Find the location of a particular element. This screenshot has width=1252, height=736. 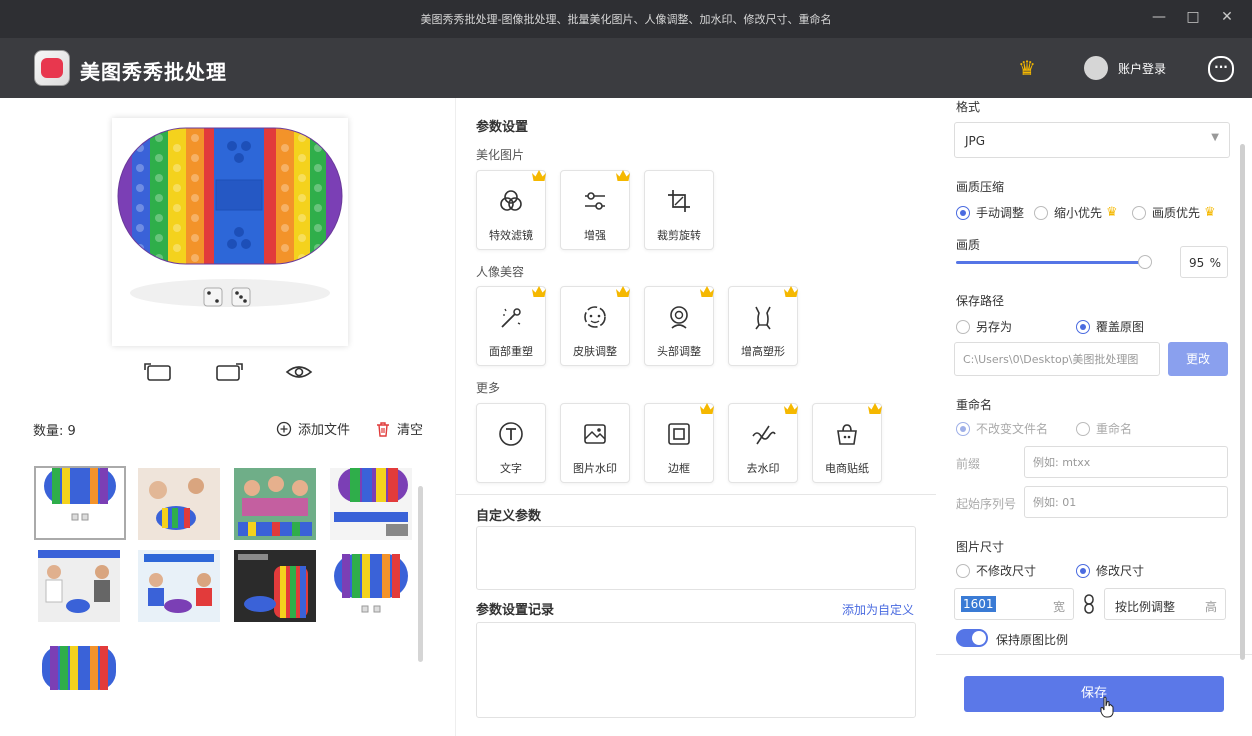

tool-border: 边框 is located at coordinates (679, 443).